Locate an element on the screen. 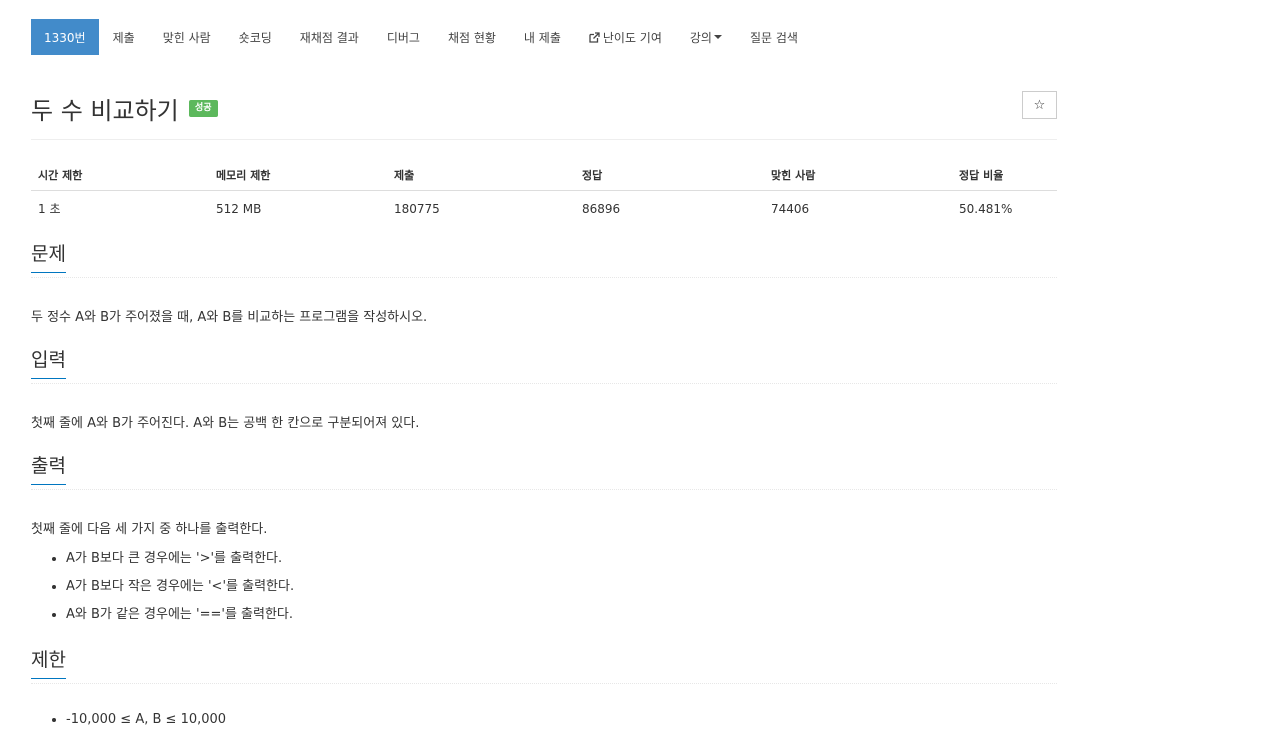  section-headline: 입력 is located at coordinates (544, 364).